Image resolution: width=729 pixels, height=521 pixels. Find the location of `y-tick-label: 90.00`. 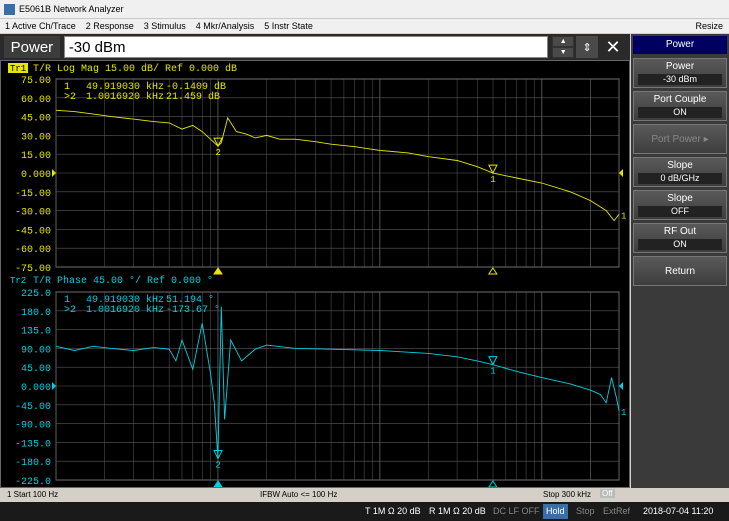

y-tick-label: 90.00 is located at coordinates (36, 350).